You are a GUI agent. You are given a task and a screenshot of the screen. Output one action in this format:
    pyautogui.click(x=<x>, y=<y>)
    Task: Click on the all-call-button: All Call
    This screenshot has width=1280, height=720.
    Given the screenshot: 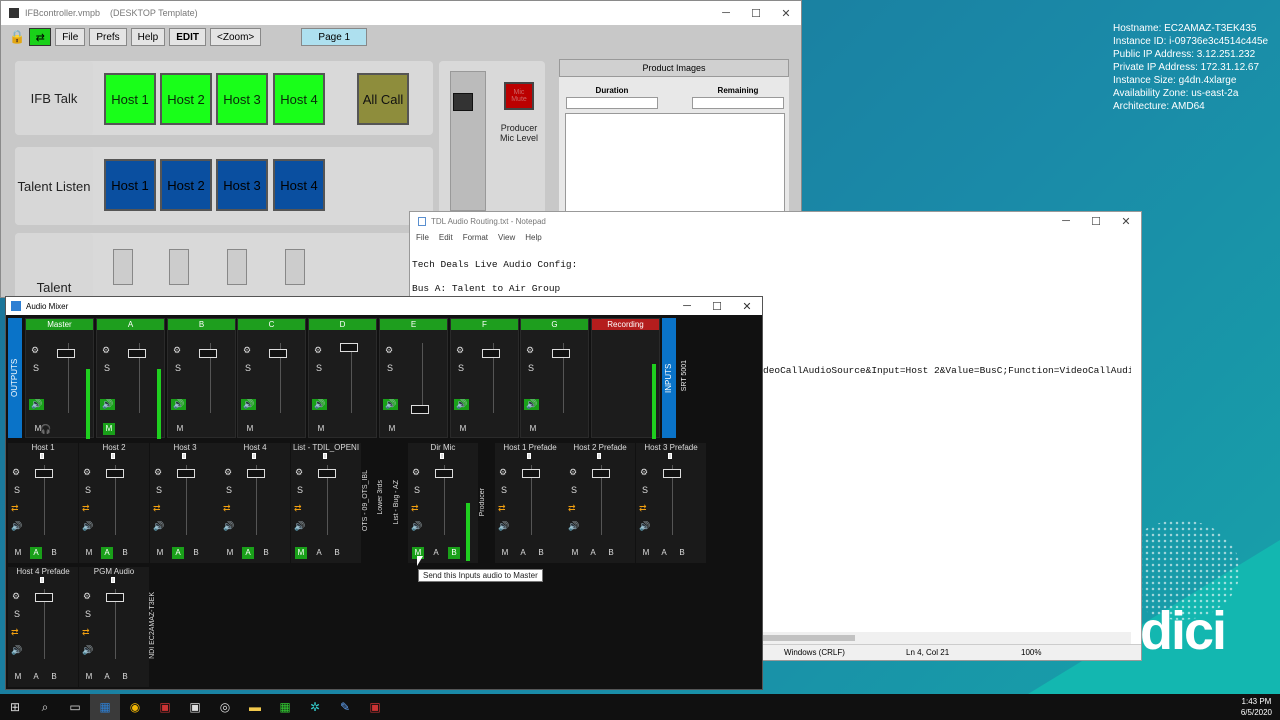 What is the action you would take?
    pyautogui.click(x=383, y=99)
    